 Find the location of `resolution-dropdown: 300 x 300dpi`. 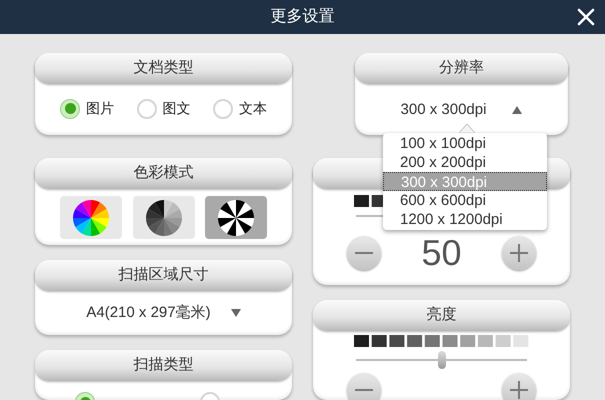

resolution-dropdown: 300 x 300dpi is located at coordinates (461, 110).